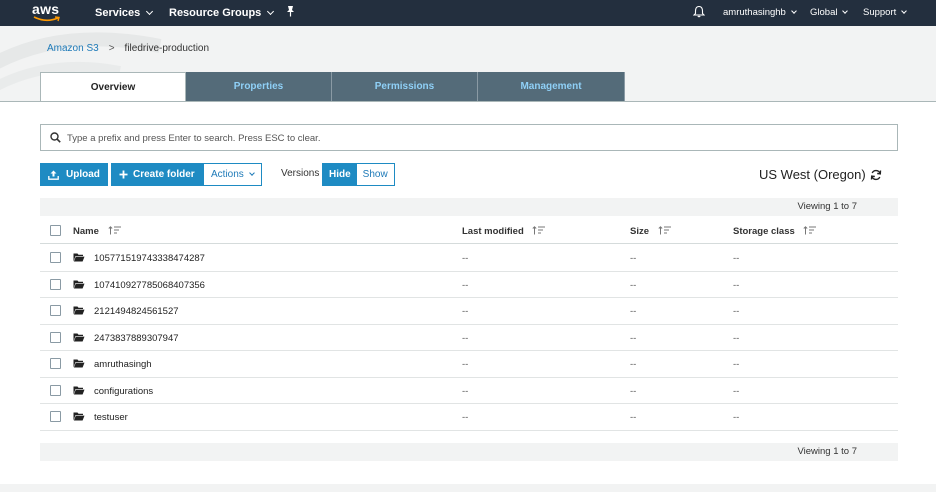  I want to click on column-header-storage-class: Storage class, so click(775, 231).